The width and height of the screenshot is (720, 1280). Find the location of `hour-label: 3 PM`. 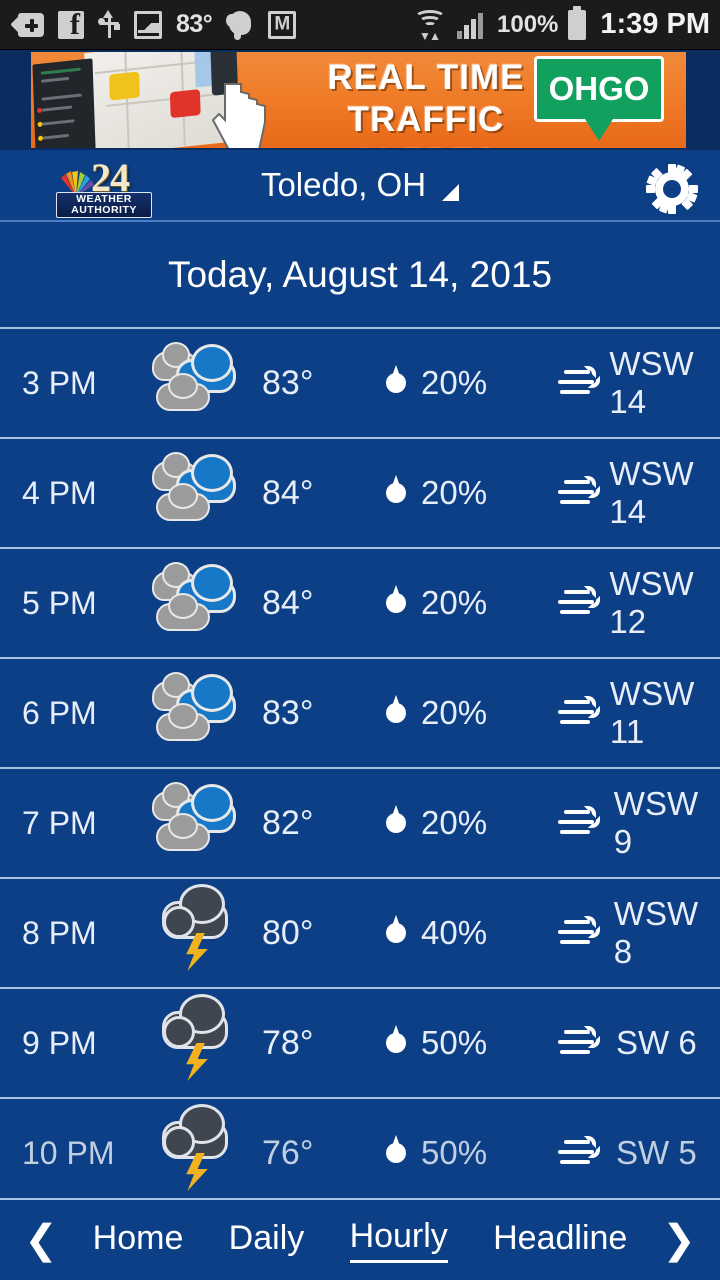

hour-label: 3 PM is located at coordinates (59, 382).